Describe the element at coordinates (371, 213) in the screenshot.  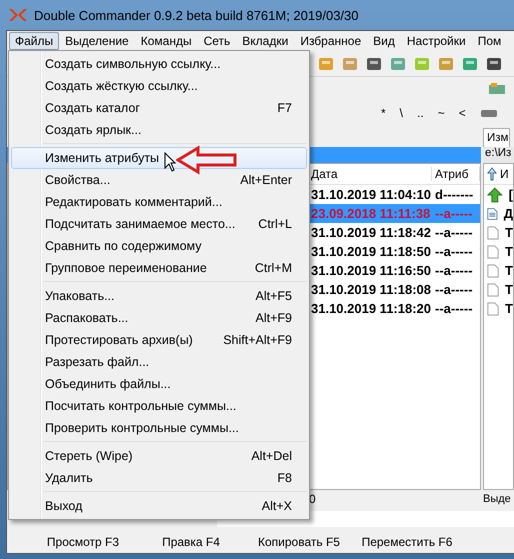
I see `date-cell-text: 23.09.2018 11:11:38` at that location.